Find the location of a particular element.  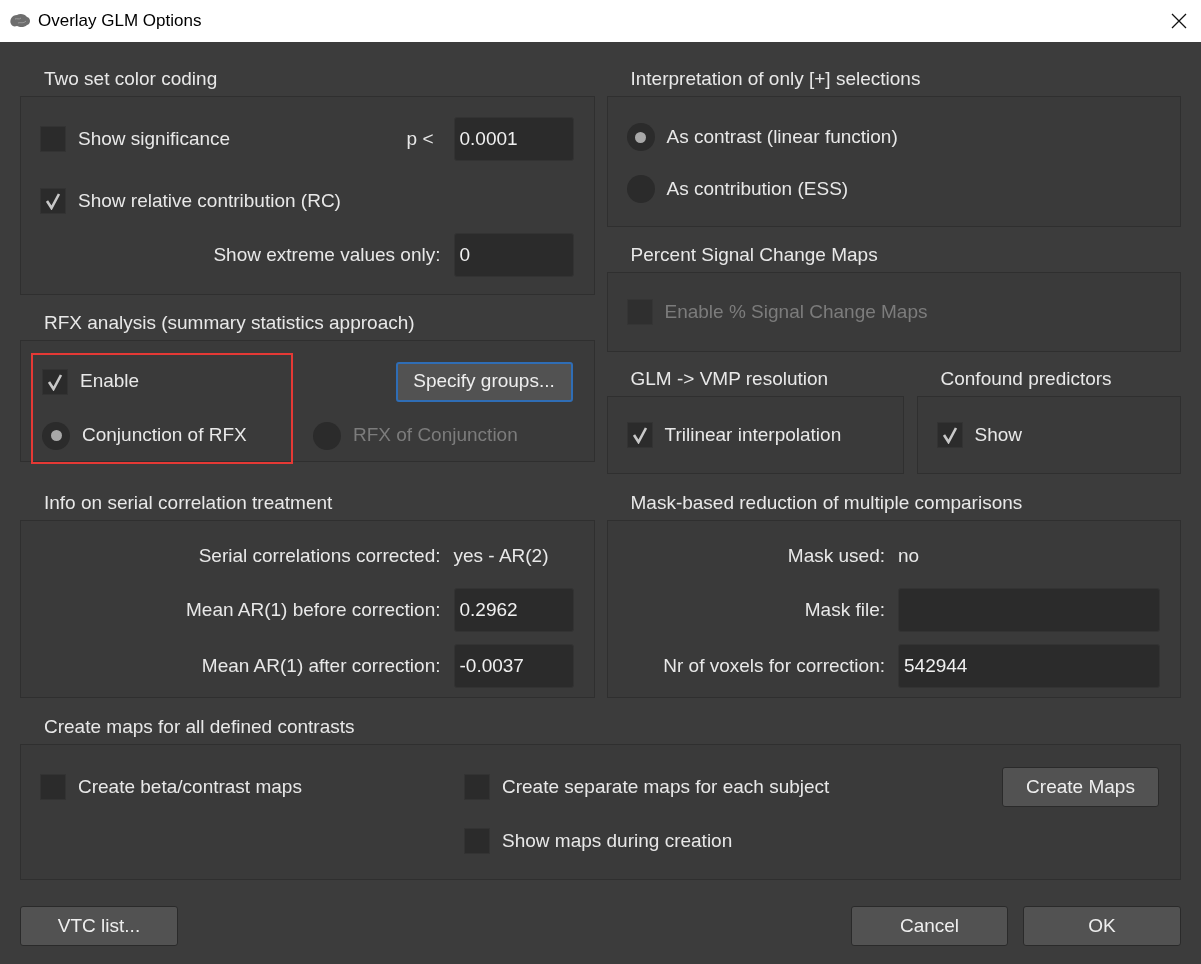

radio-label: Conjunction of RFX is located at coordinates (164, 435).